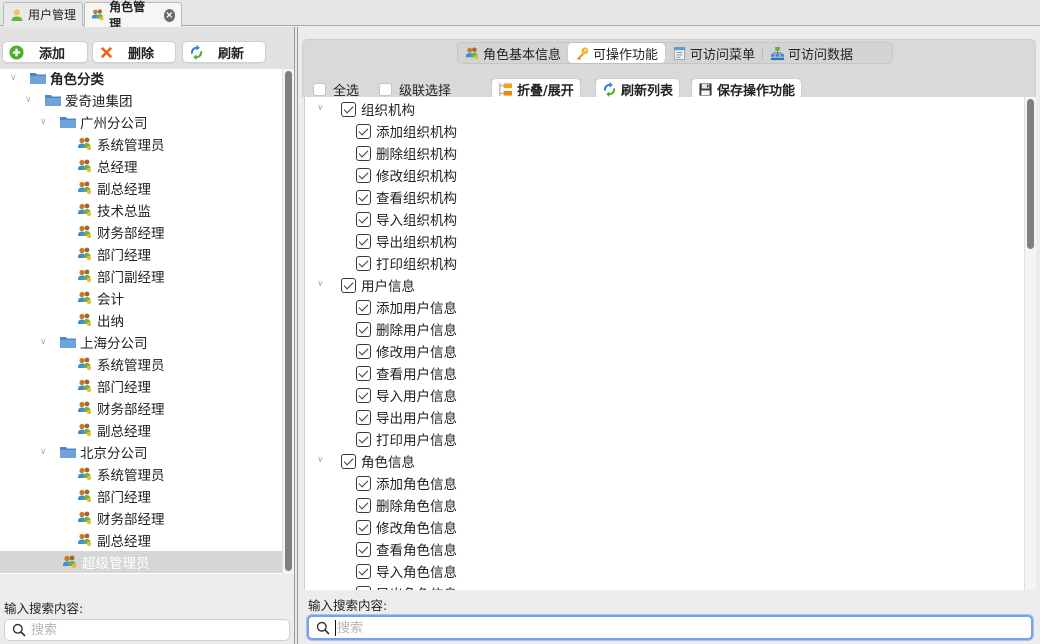  What do you see at coordinates (406, 527) in the screenshot?
I see `permission-item: 修改角色信息` at bounding box center [406, 527].